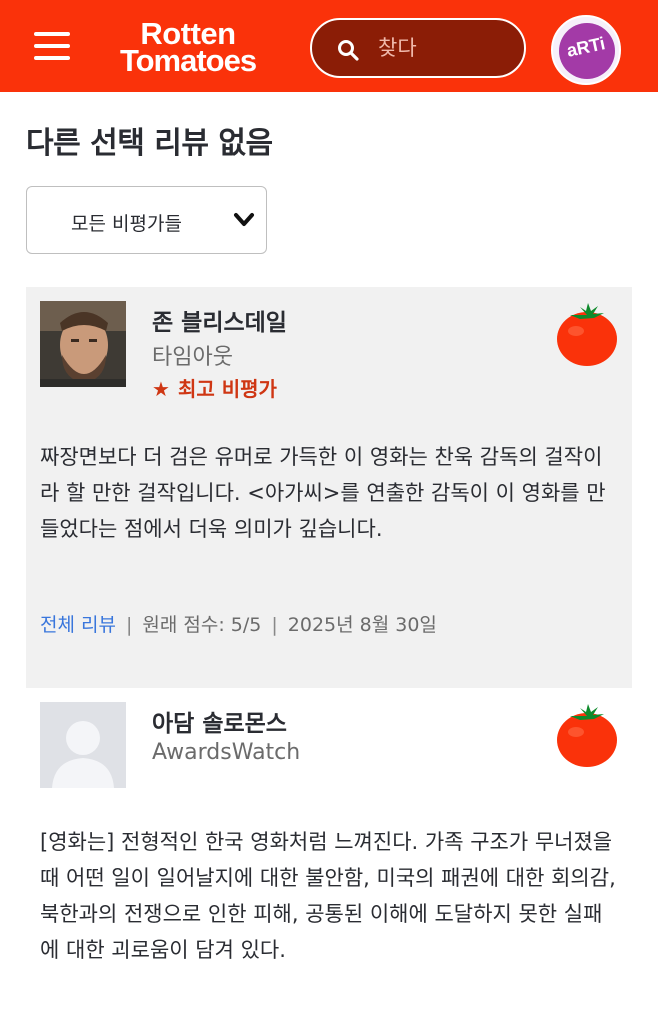  I want to click on filter-label: 모든 비평가들, so click(126, 224).